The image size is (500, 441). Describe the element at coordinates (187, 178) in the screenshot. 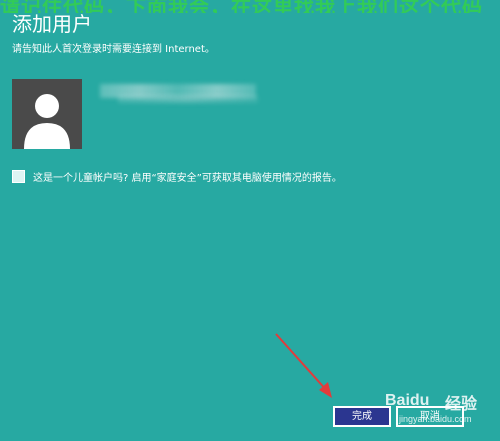

I see `child-account-label: 这是一个儿童帐户吗? 启用“家庭安全”可获取其电脑使用情况的报告。` at that location.